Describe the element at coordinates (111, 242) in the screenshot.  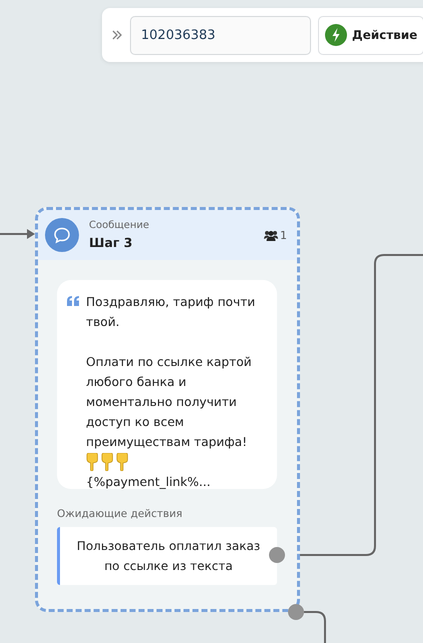
I see `node-title: Шаг 3` at that location.